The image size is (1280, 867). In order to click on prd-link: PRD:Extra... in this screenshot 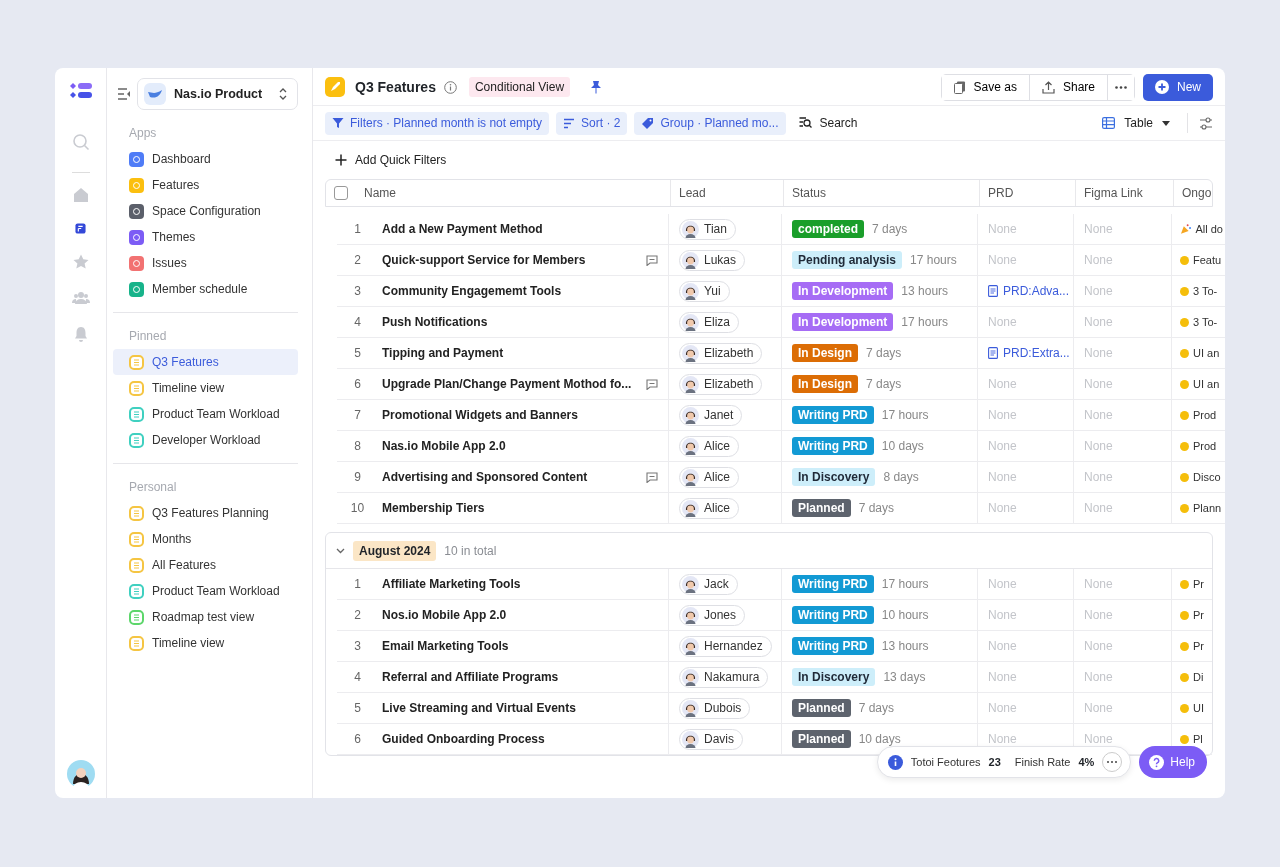, I will do `click(1029, 353)`.